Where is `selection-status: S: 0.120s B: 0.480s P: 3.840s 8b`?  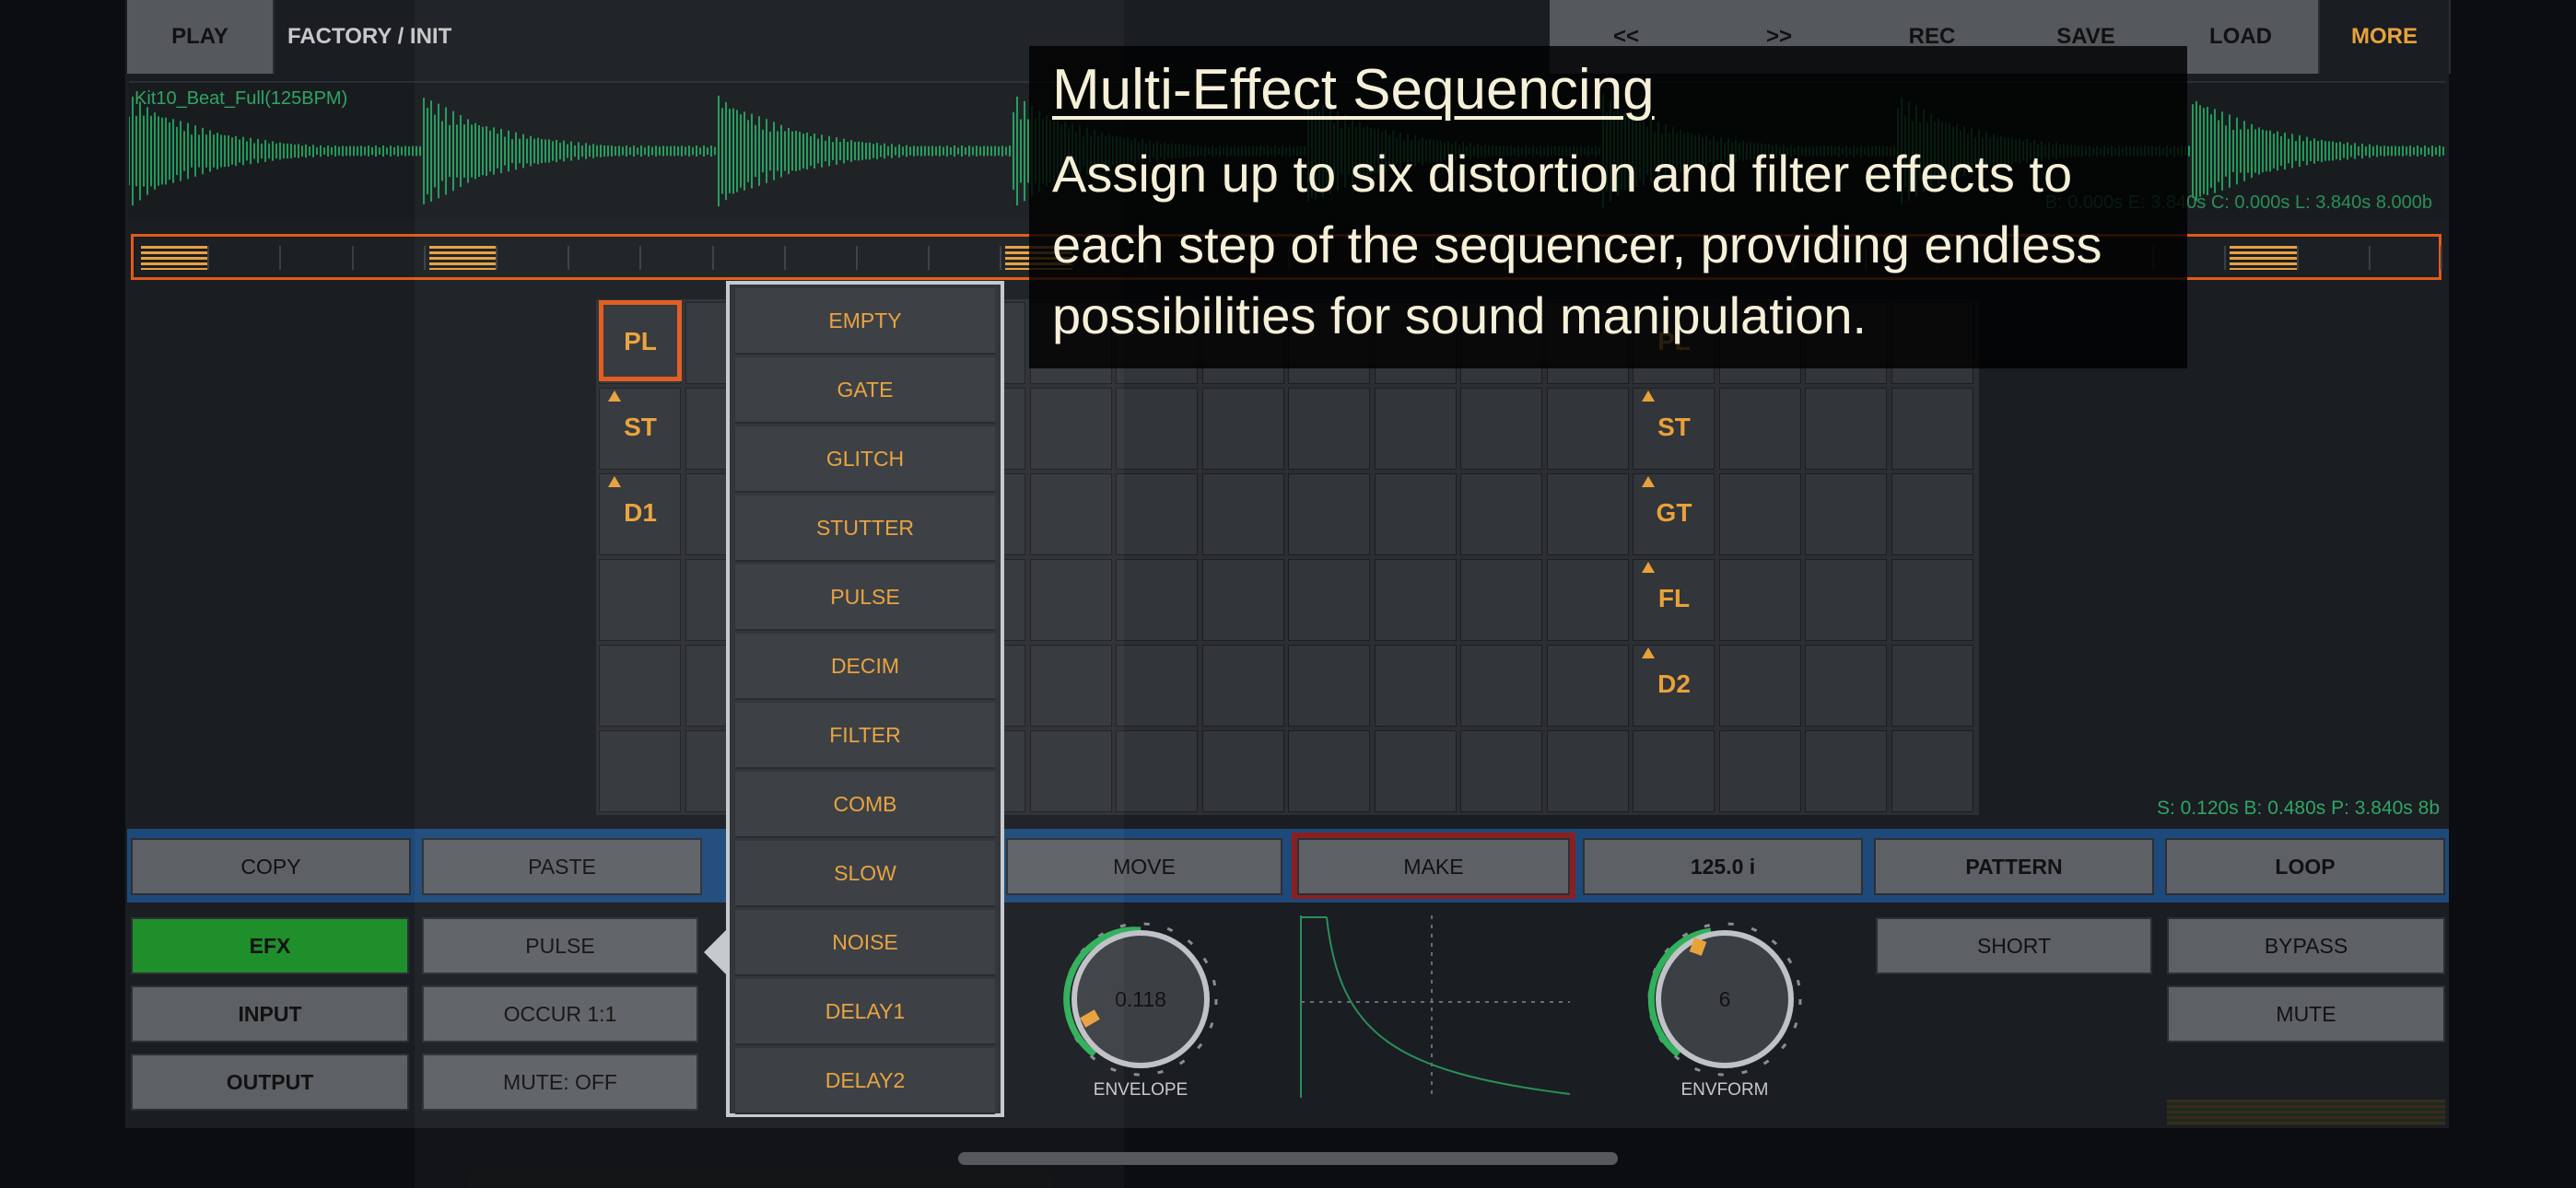
selection-status: S: 0.120s B: 0.480s P: 3.840s 8b is located at coordinates (2298, 808).